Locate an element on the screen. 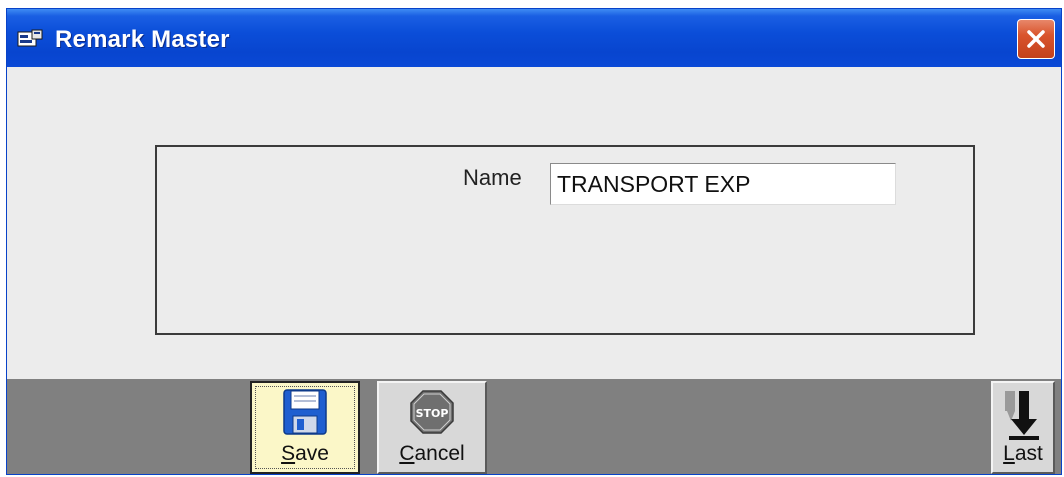 Image resolution: width=1064 pixels, height=477 pixels. save-button: Save is located at coordinates (305, 427).